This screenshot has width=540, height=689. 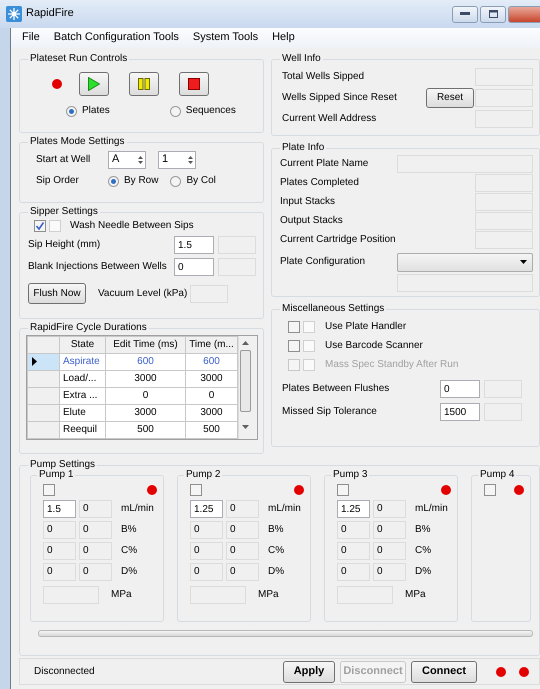 What do you see at coordinates (211, 111) in the screenshot?
I see `radio-label: Sequences` at bounding box center [211, 111].